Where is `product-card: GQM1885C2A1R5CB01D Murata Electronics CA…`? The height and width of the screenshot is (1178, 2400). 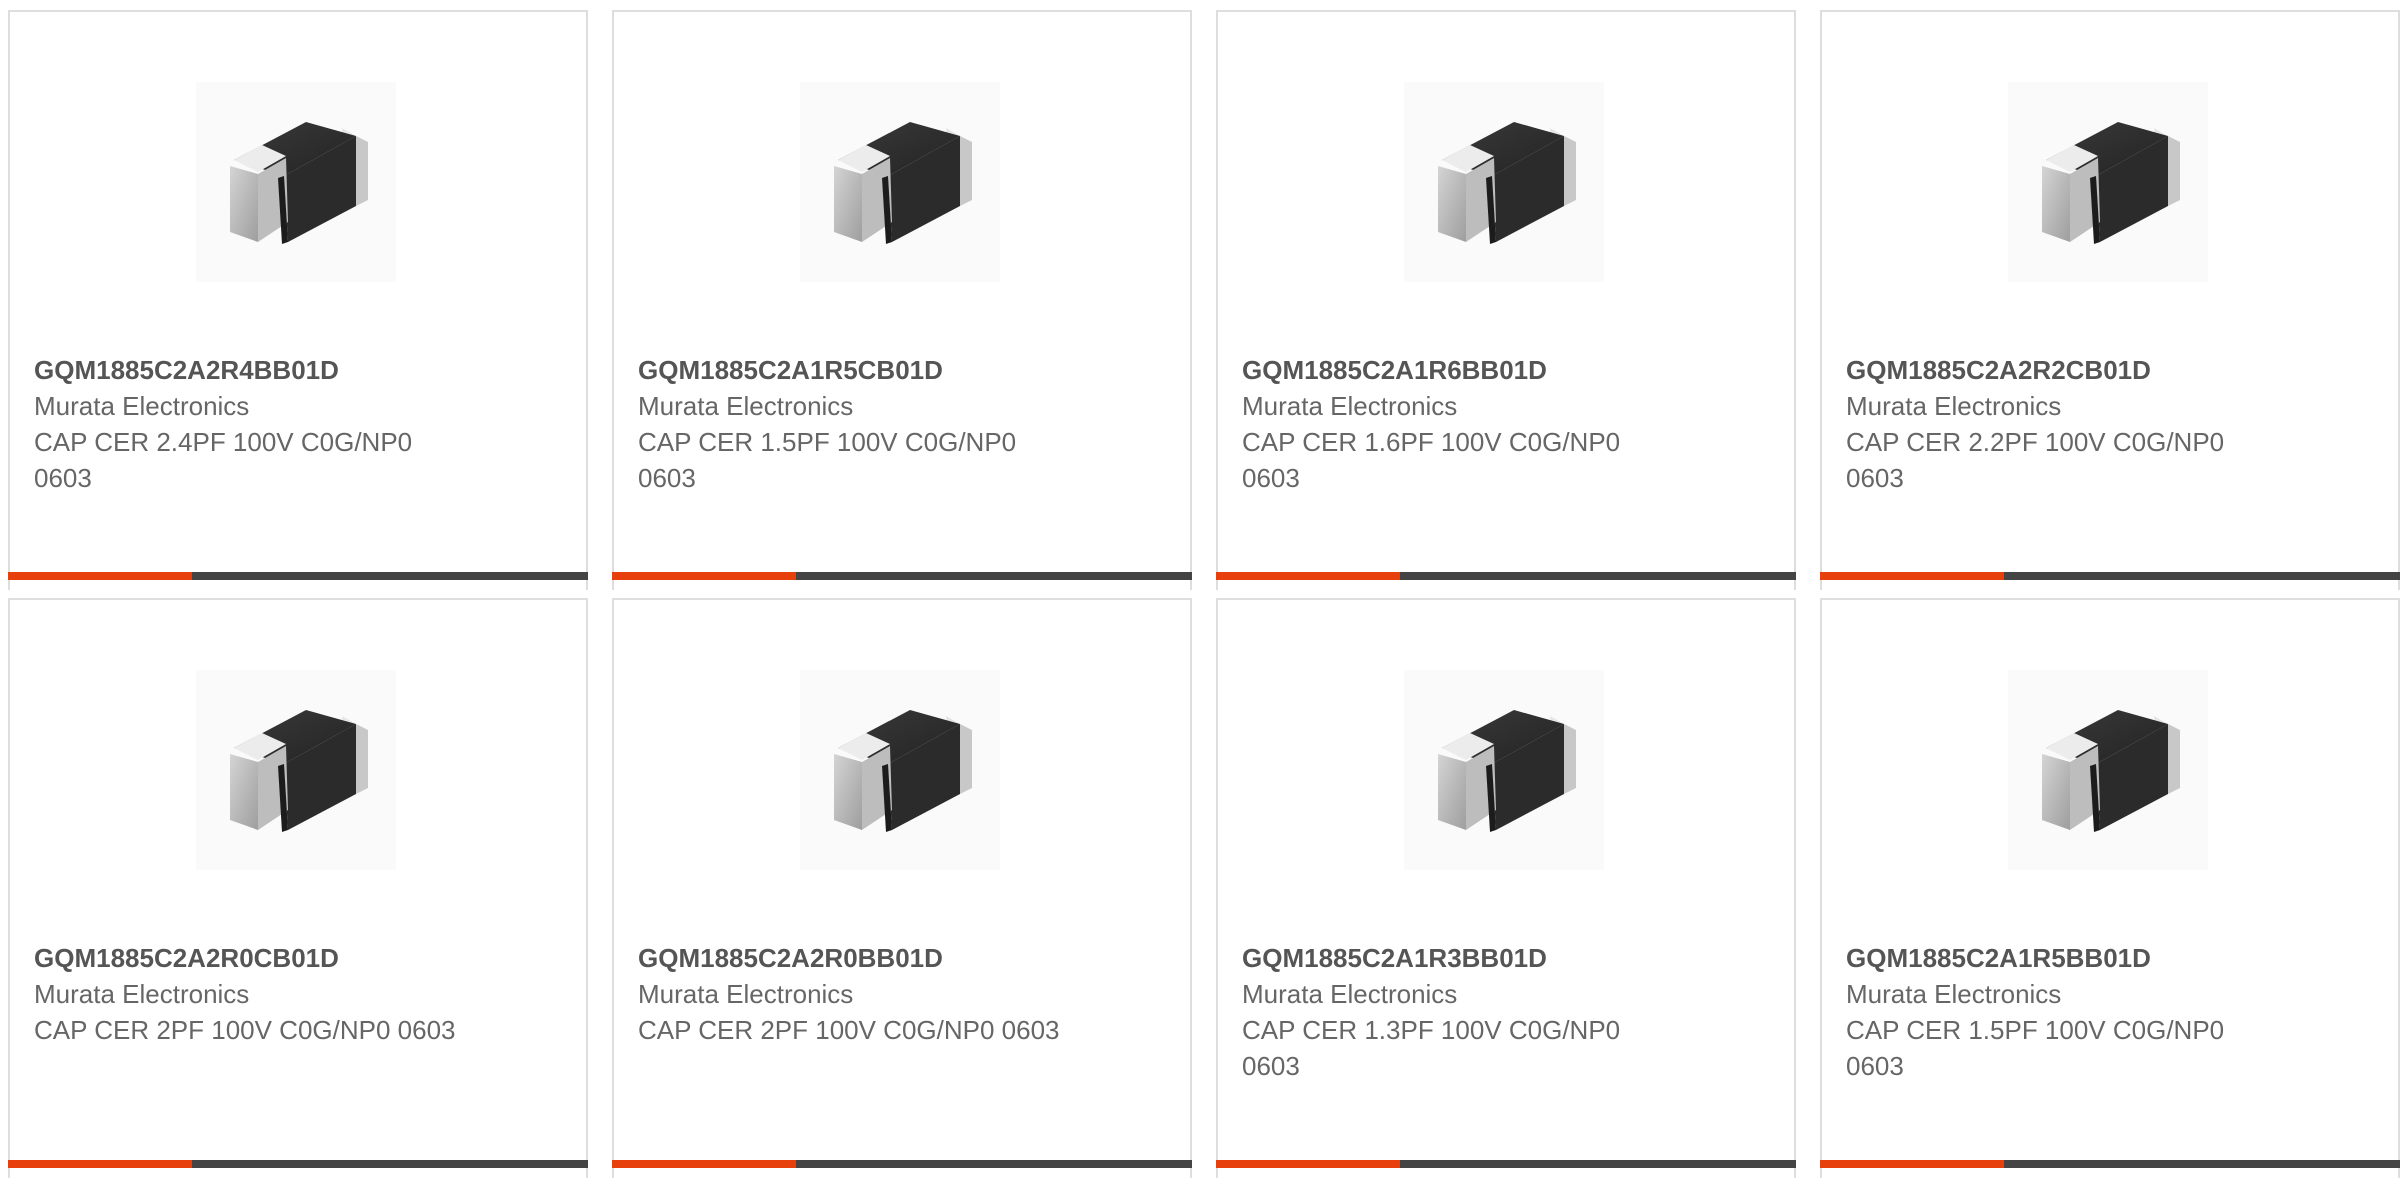
product-card: GQM1885C2A1R5CB01D Murata Electronics CA… is located at coordinates (902, 300).